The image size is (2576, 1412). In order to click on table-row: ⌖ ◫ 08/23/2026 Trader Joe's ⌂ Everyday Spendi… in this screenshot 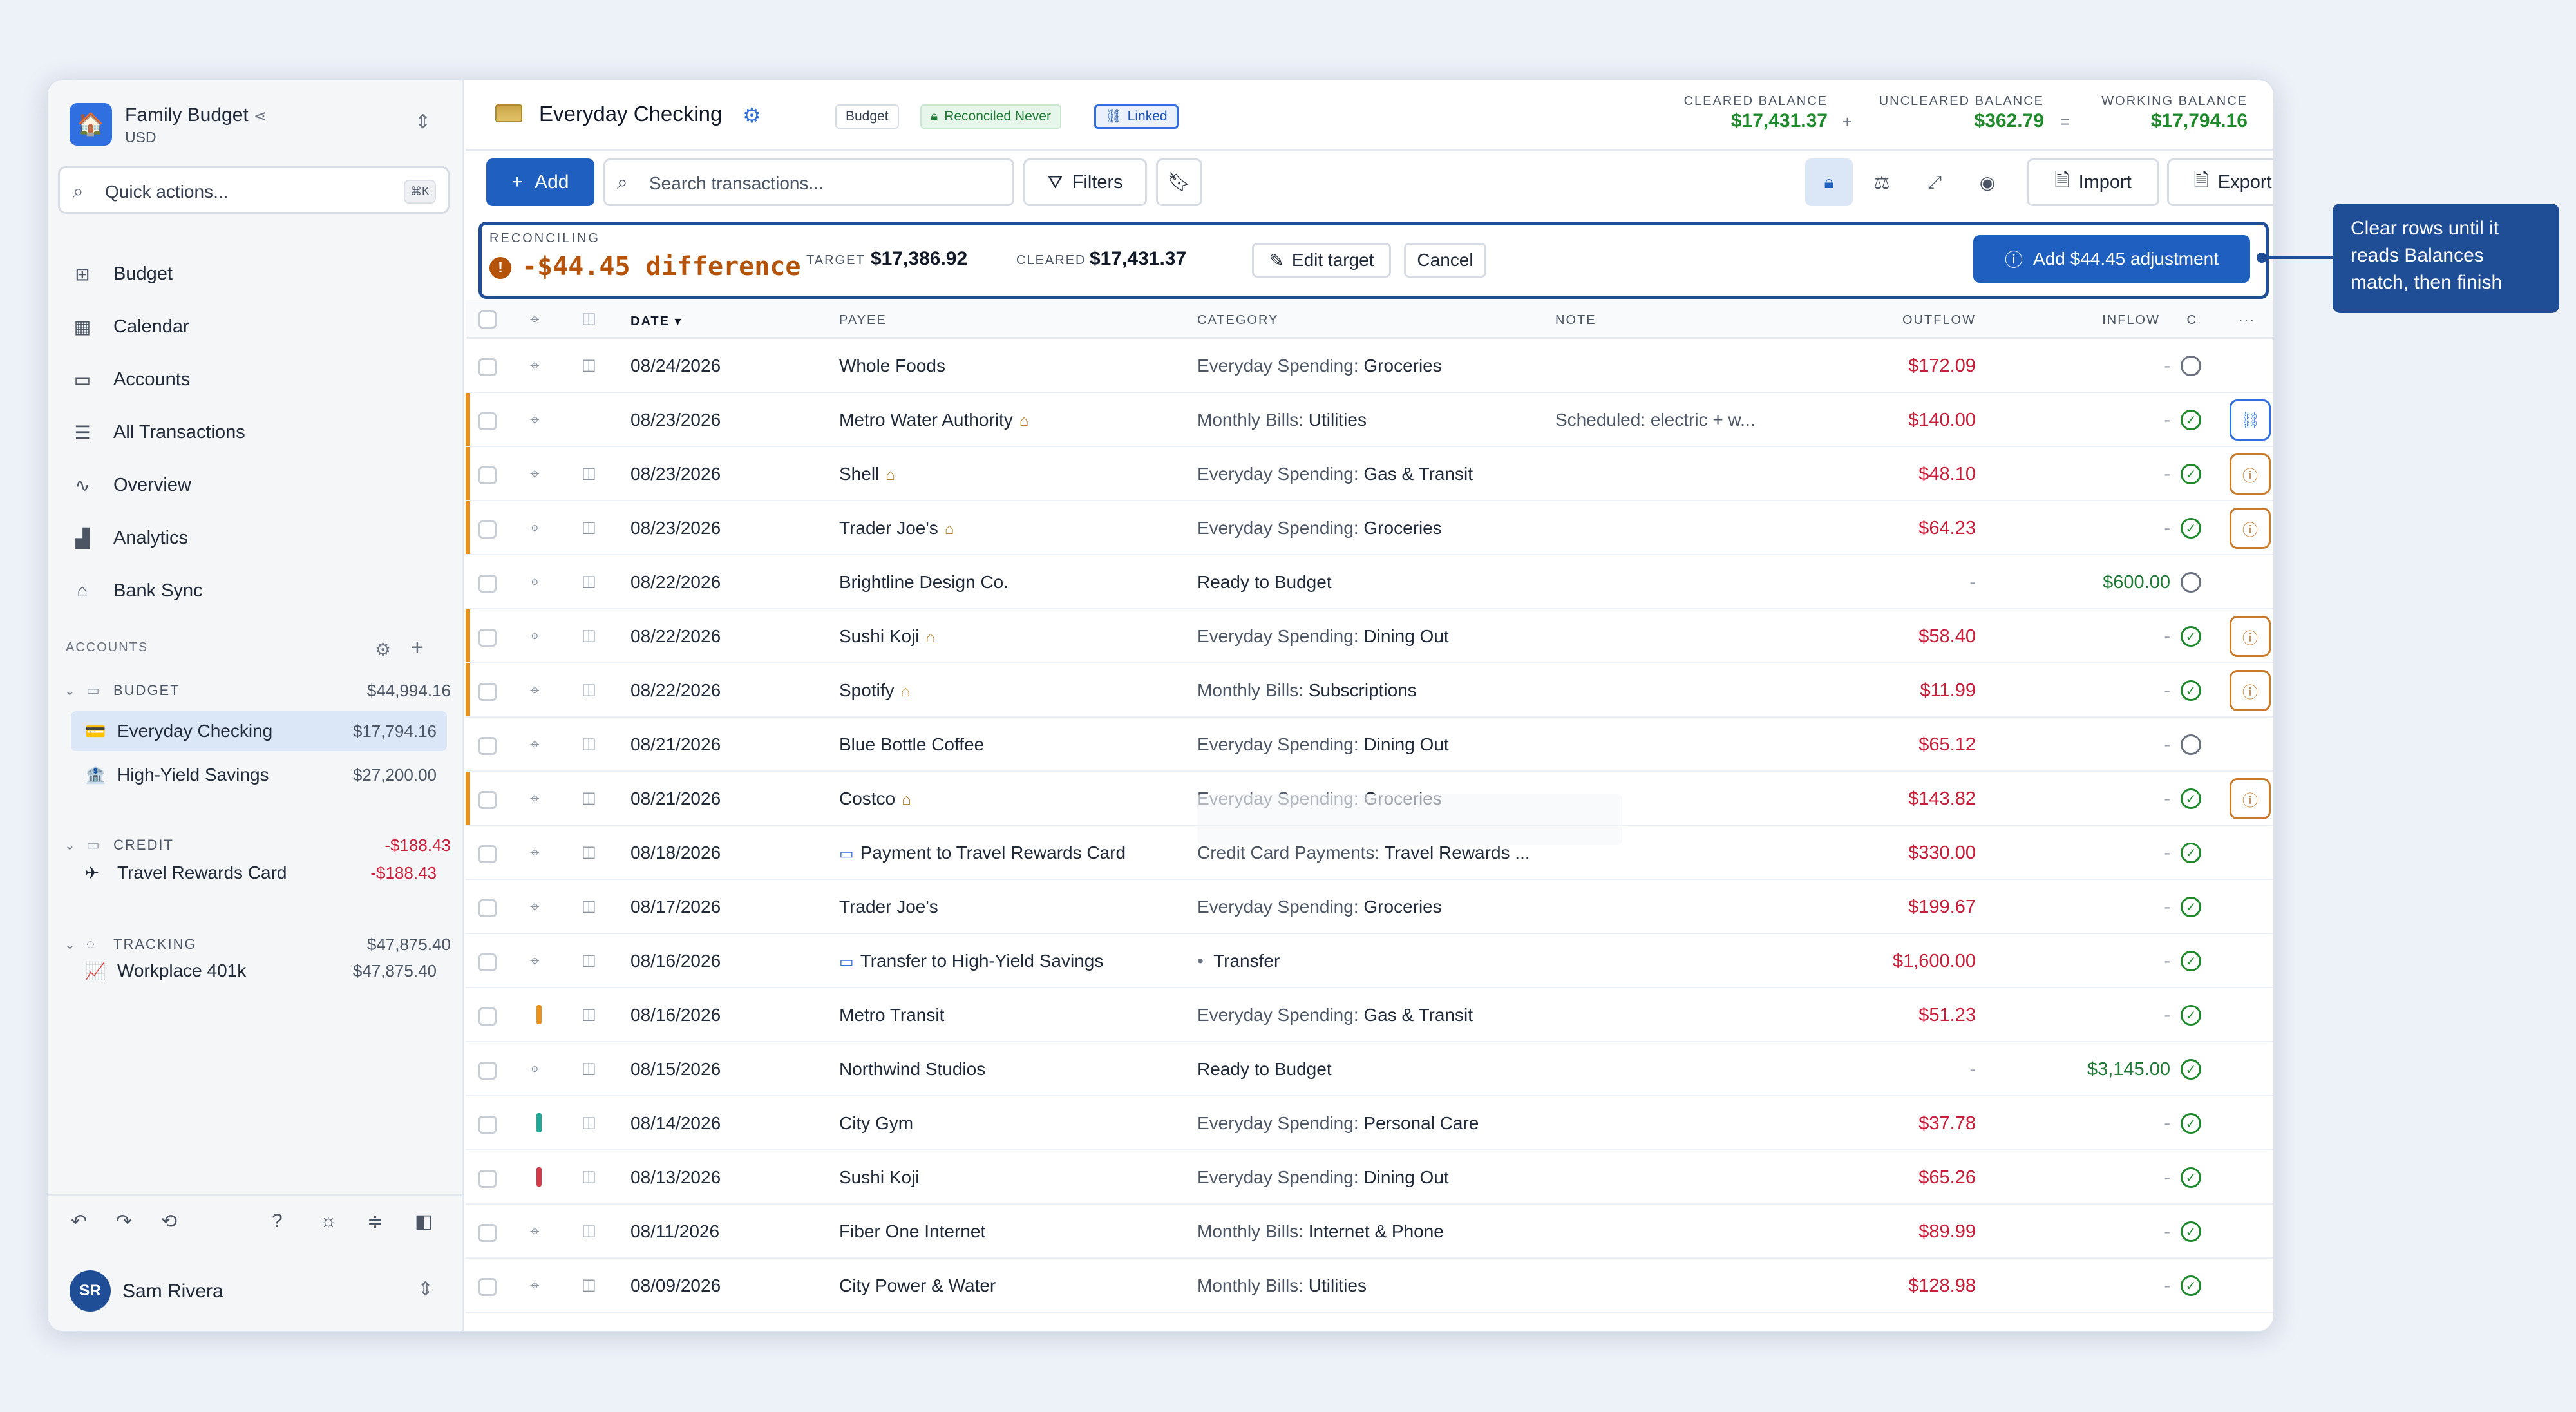, I will do `click(1370, 528)`.